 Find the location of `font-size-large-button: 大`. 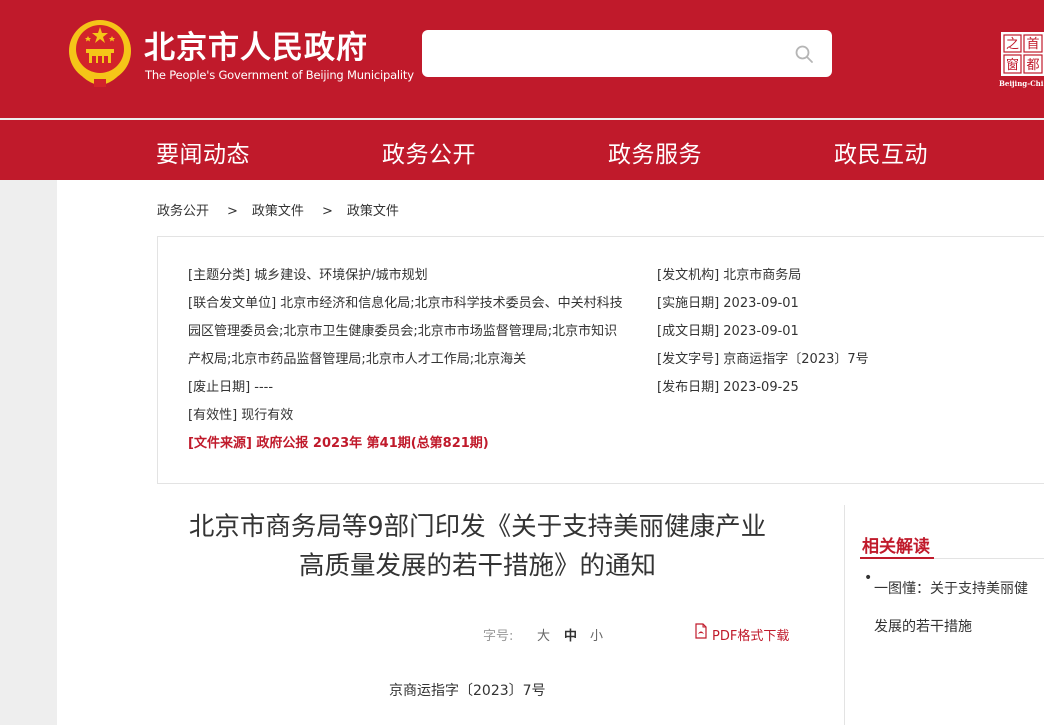

font-size-large-button: 大 is located at coordinates (543, 634).